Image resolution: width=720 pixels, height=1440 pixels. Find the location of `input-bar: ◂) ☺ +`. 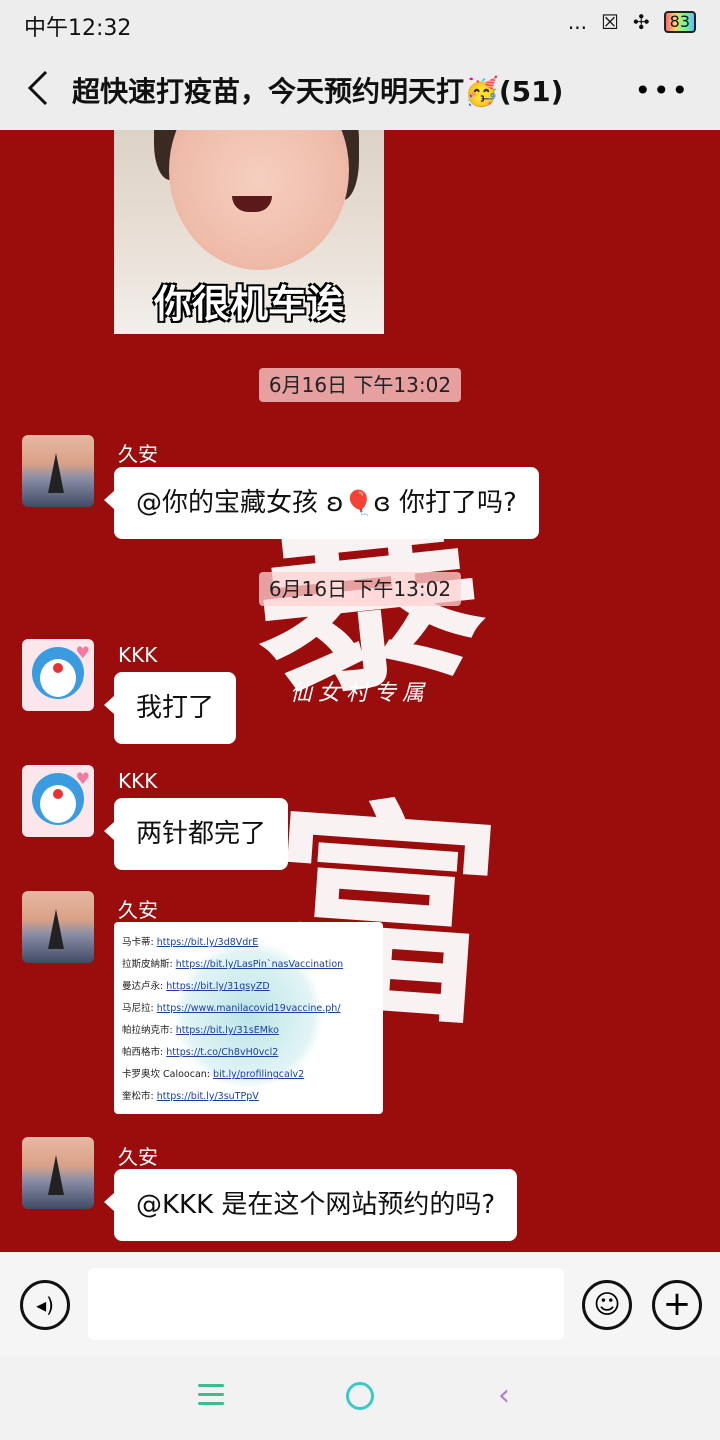

input-bar: ◂) ☺ + is located at coordinates (360, 1304).